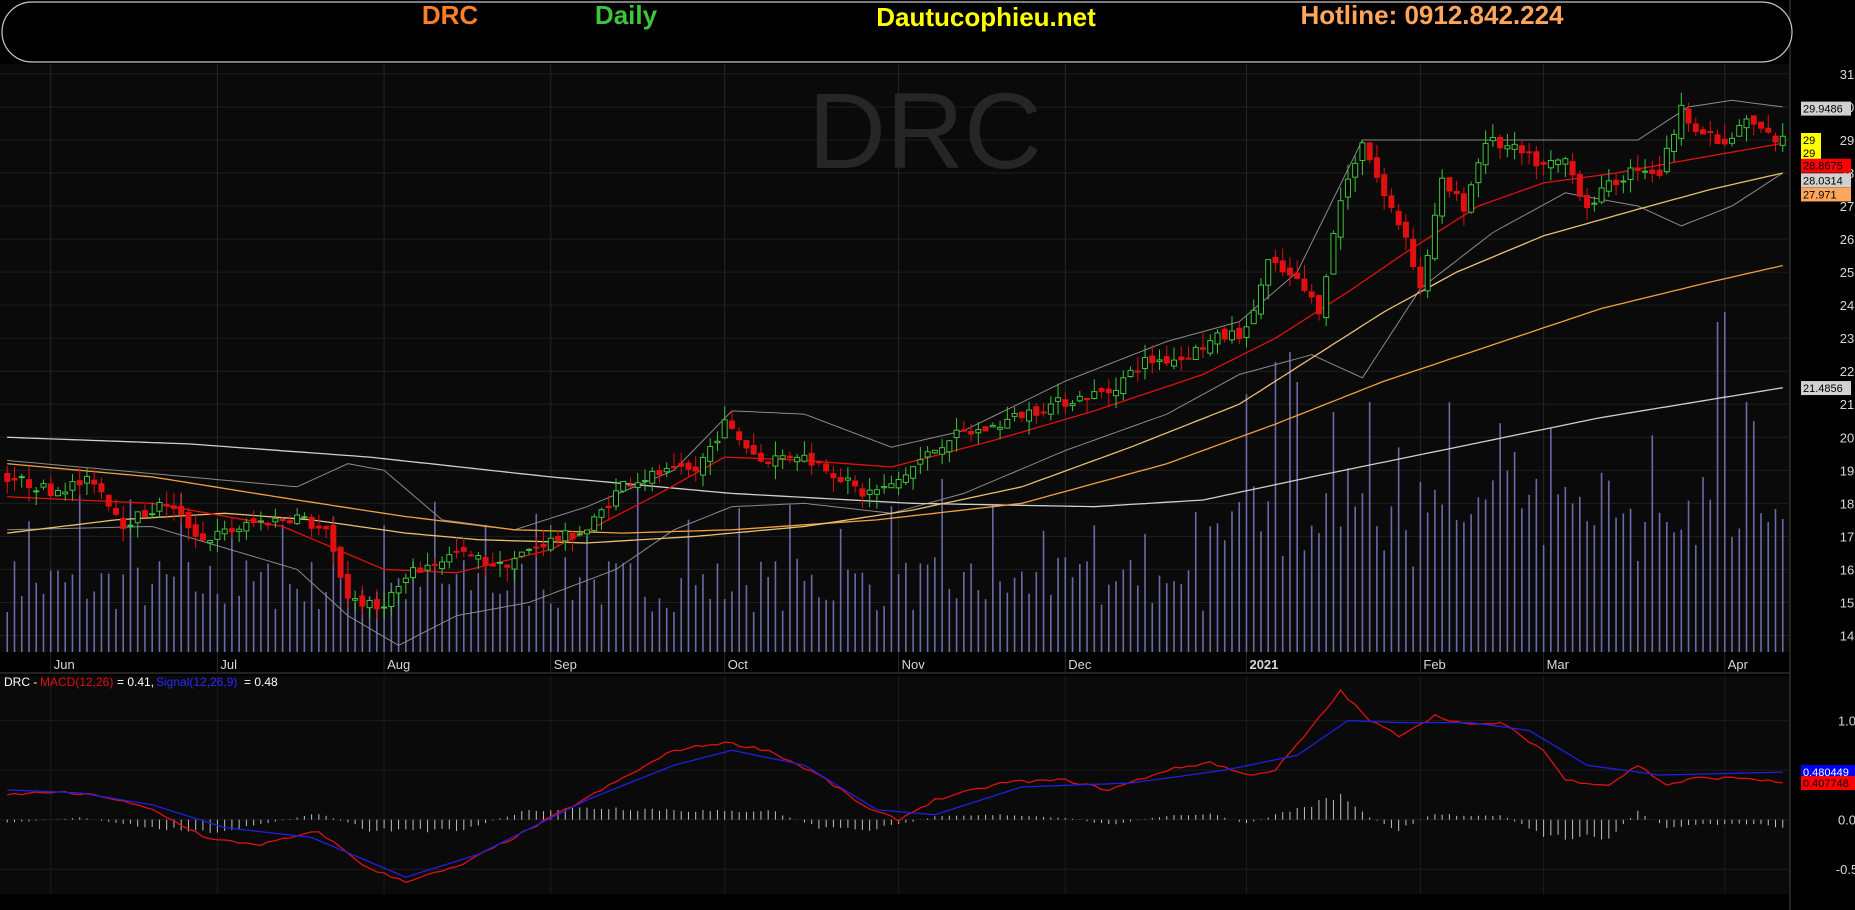 The image size is (1855, 910). I want to click on y-tick-label: 20, so click(1847, 437).